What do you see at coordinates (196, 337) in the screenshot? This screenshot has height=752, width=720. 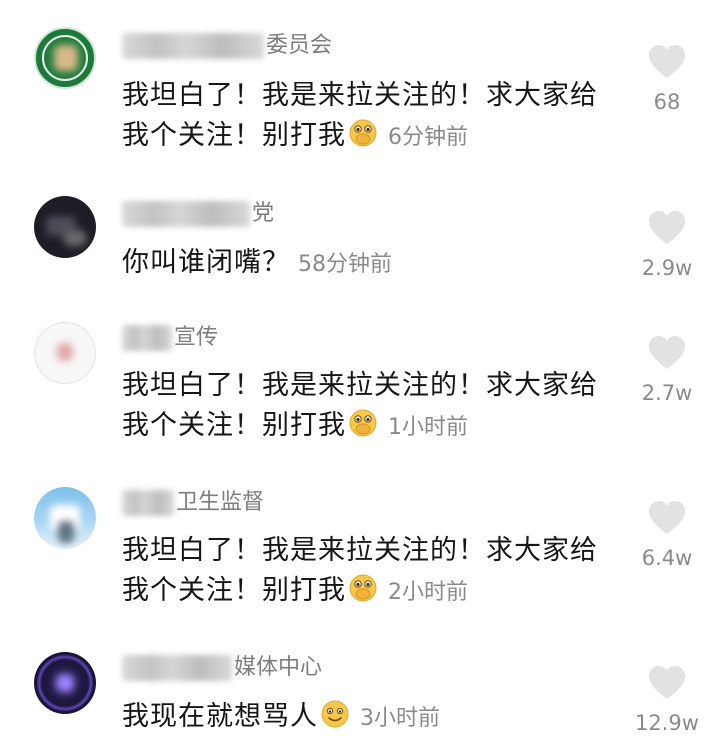 I see `username-suffix: 宣传` at bounding box center [196, 337].